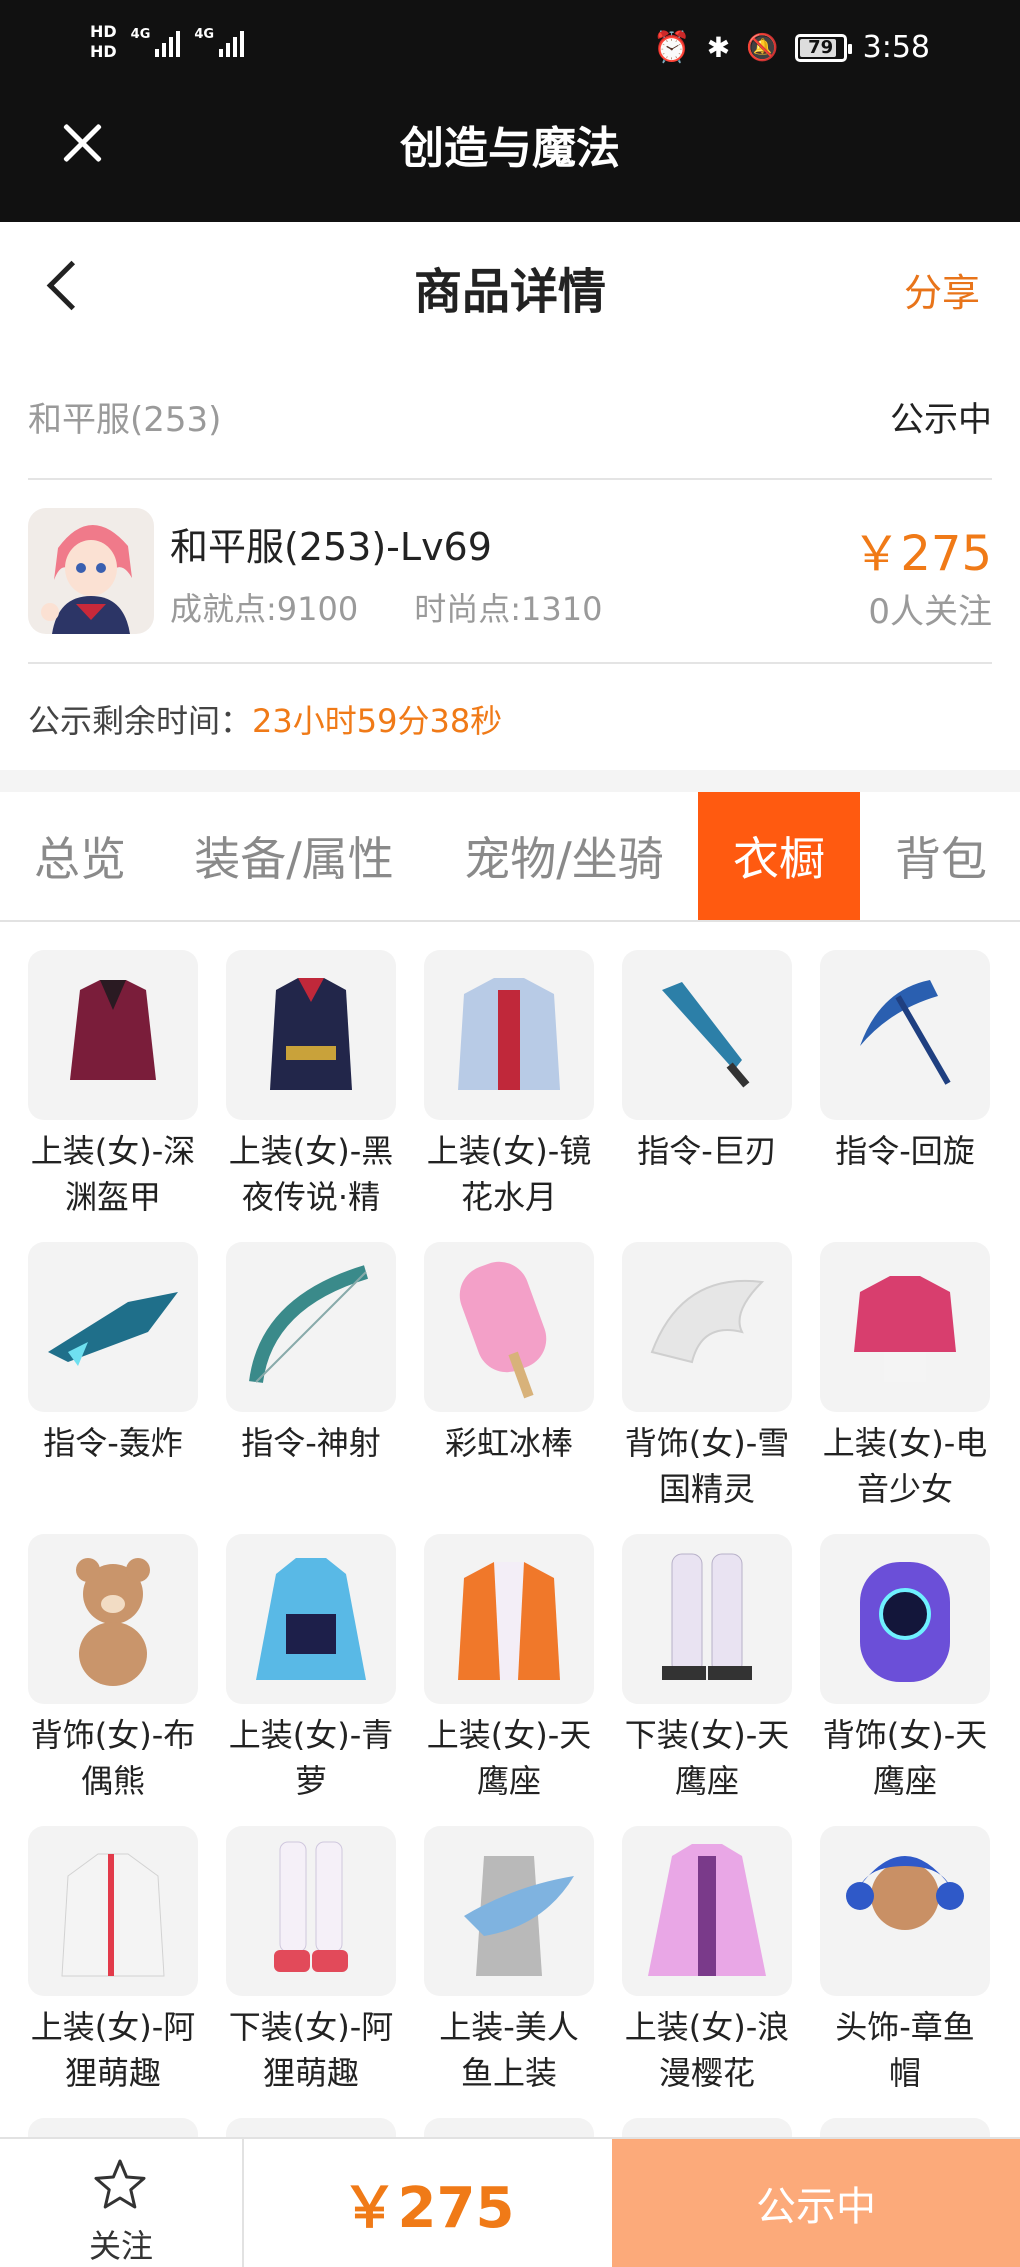 This screenshot has height=2267, width=1020. I want to click on wardrobe-item: 下装(女)-阿 狸萌趣, so click(311, 1961).